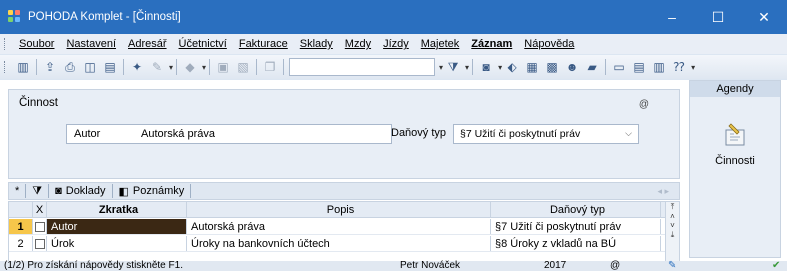  What do you see at coordinates (358, 44) in the screenshot?
I see `menu-mzdy: Mzdy` at bounding box center [358, 44].